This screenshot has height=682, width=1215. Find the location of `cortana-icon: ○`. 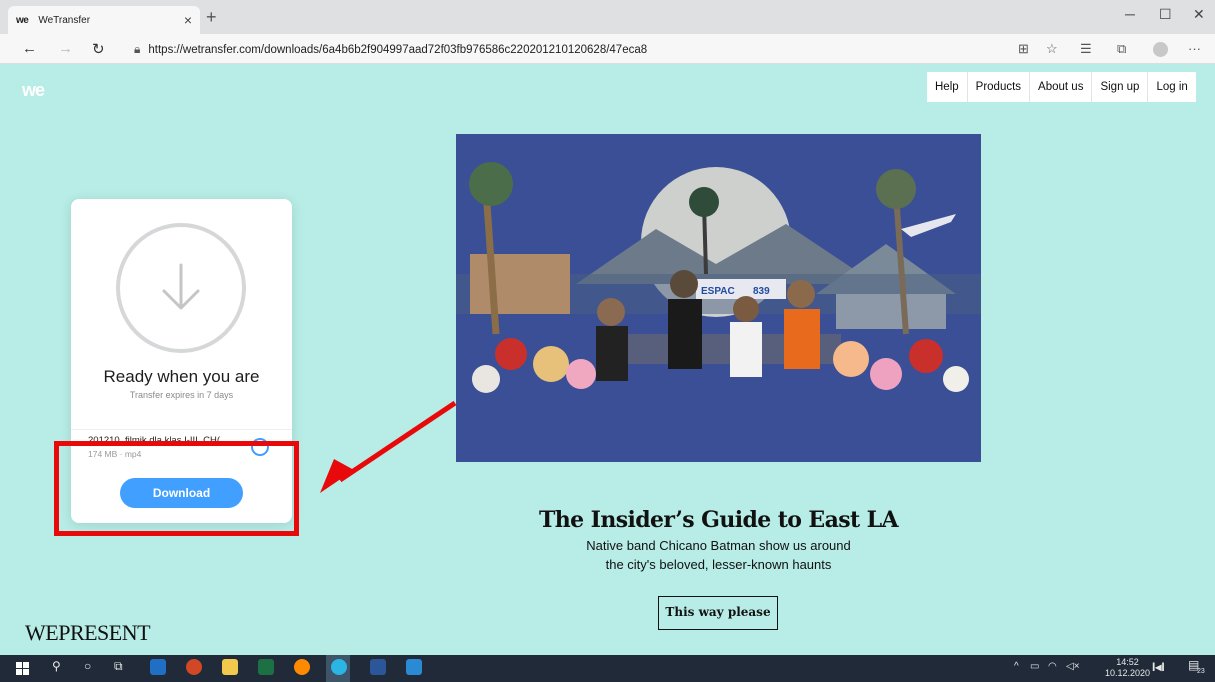

cortana-icon: ○ is located at coordinates (87, 666).